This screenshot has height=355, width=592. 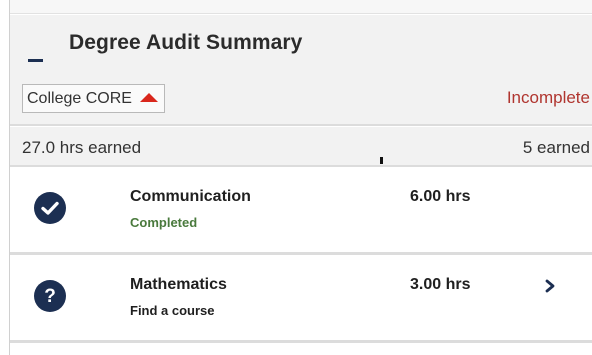 I want to click on requirement-hours: 3.00 hrs, so click(x=440, y=284).